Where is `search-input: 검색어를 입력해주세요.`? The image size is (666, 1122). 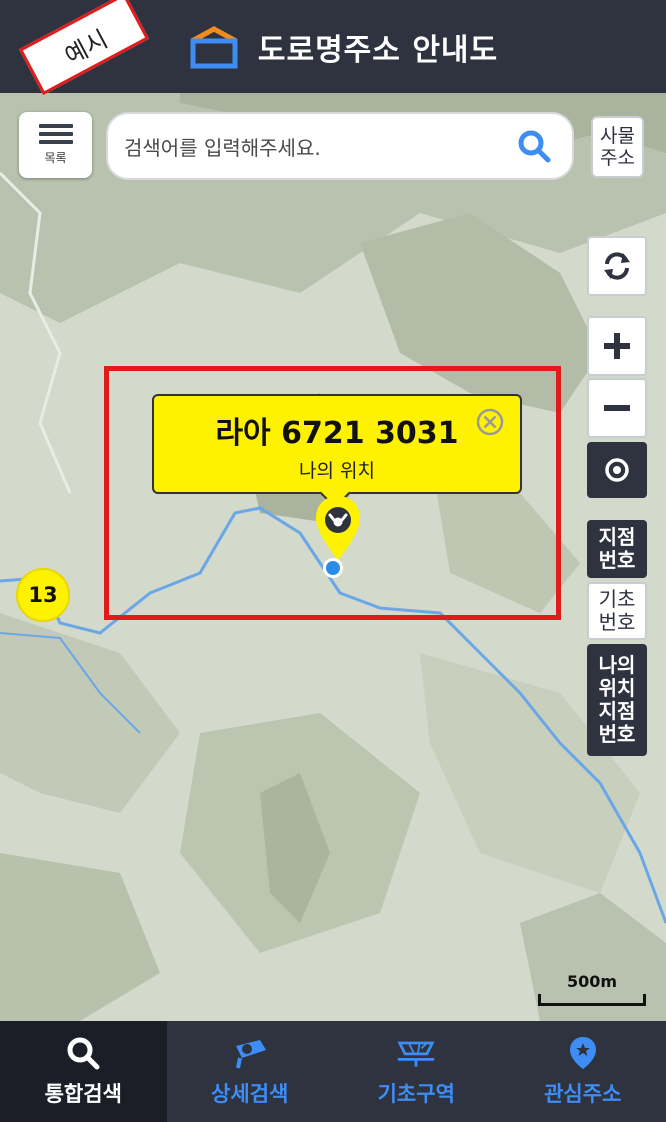
search-input: 검색어를 입력해주세요. is located at coordinates (306, 146).